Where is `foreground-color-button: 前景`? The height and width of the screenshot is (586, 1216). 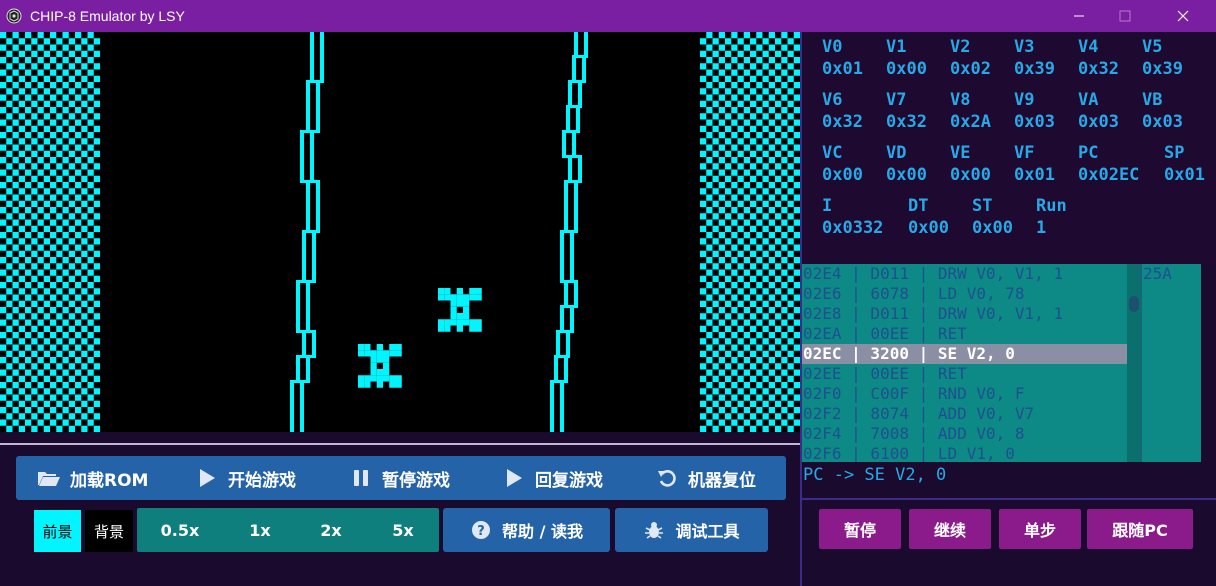
foreground-color-button: 前景 is located at coordinates (57, 531).